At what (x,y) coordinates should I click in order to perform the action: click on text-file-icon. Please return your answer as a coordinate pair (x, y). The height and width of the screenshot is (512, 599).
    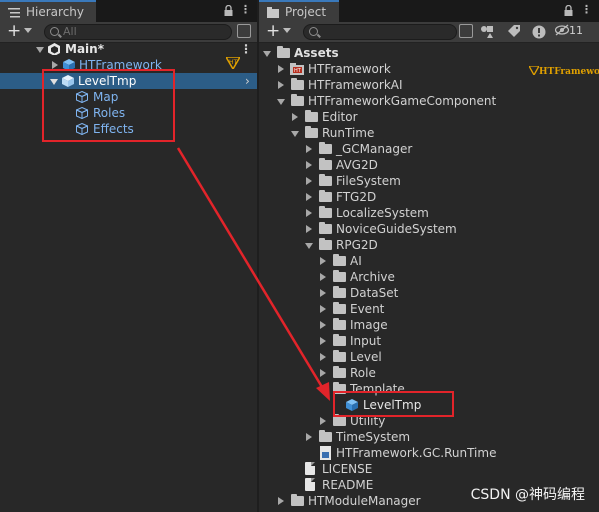
    Looking at the image, I should click on (310, 484).